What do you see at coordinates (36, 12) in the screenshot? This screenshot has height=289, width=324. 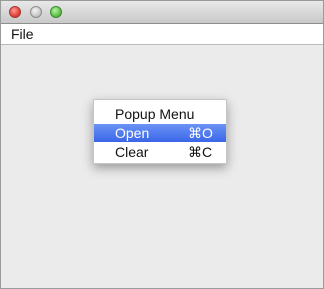 I see `minimize-icon` at bounding box center [36, 12].